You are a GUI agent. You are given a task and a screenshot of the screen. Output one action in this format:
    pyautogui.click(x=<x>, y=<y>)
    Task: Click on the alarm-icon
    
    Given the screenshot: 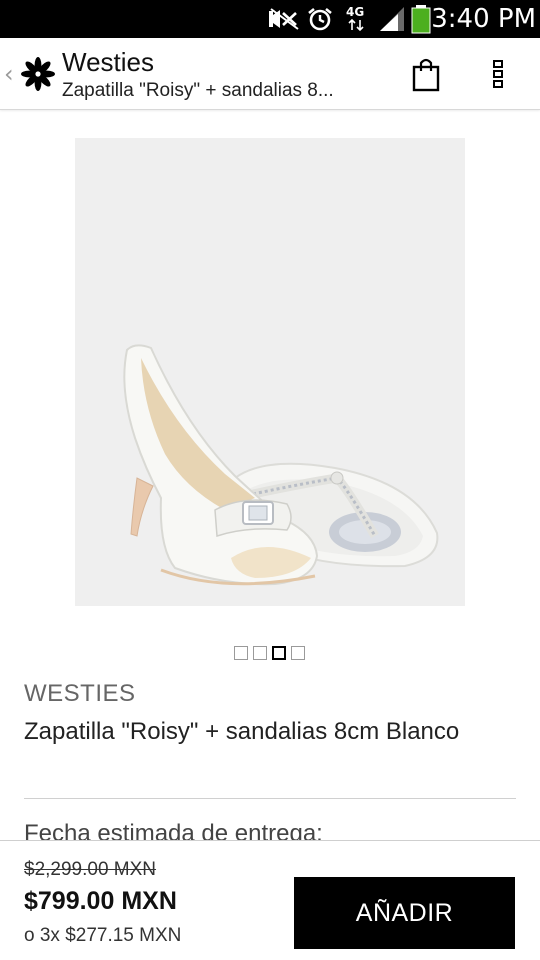 What is the action you would take?
    pyautogui.click(x=320, y=21)
    